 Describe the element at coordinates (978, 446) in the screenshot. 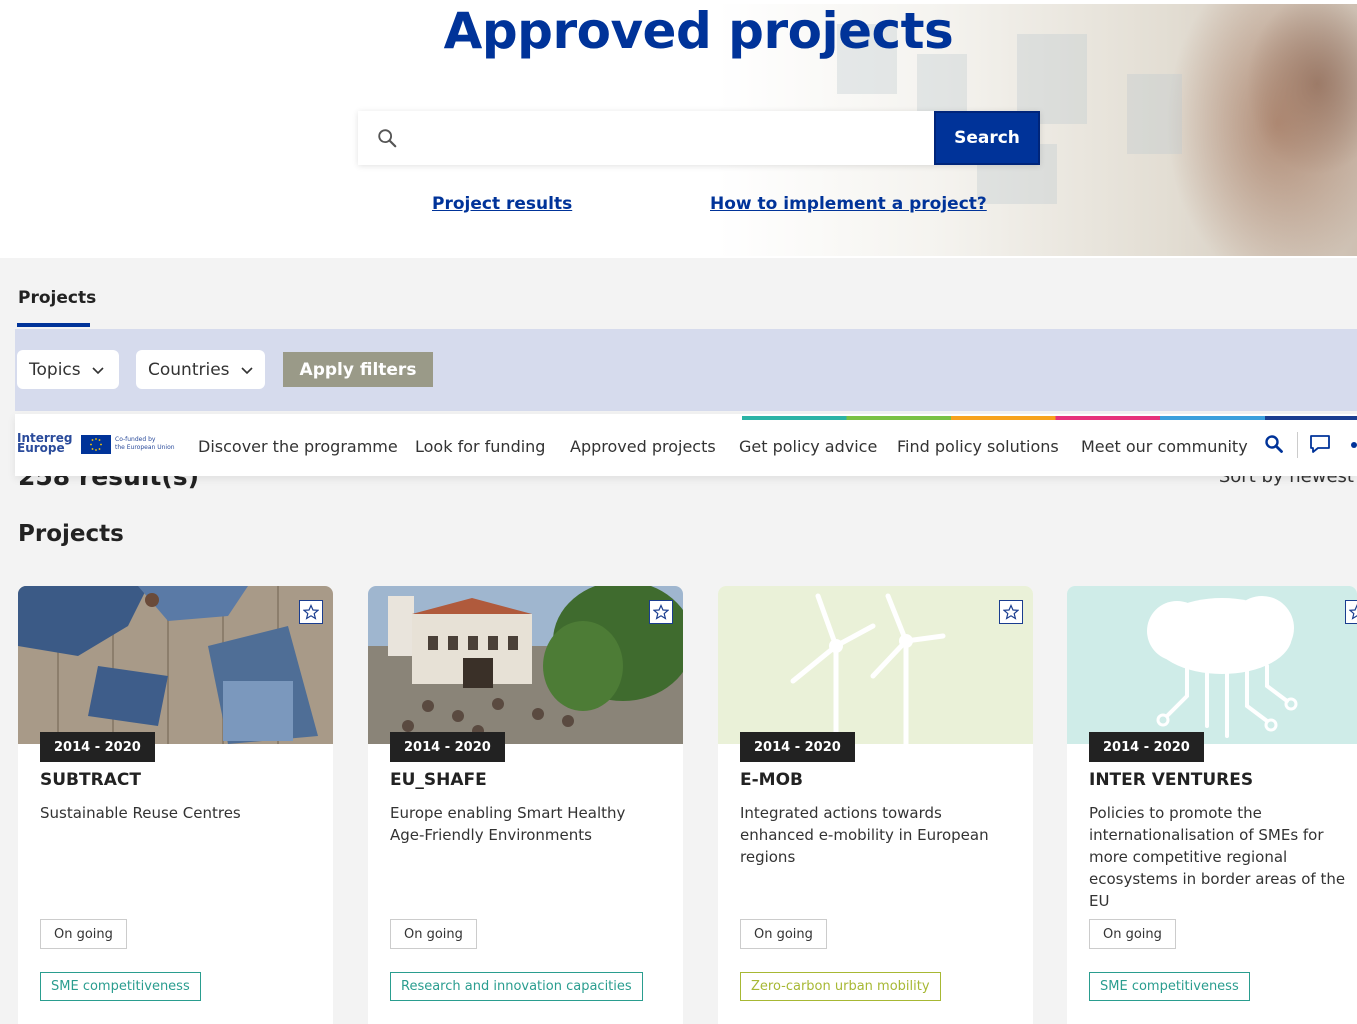

I see `nav-item-policy-solutions: Find policy solutions` at that location.